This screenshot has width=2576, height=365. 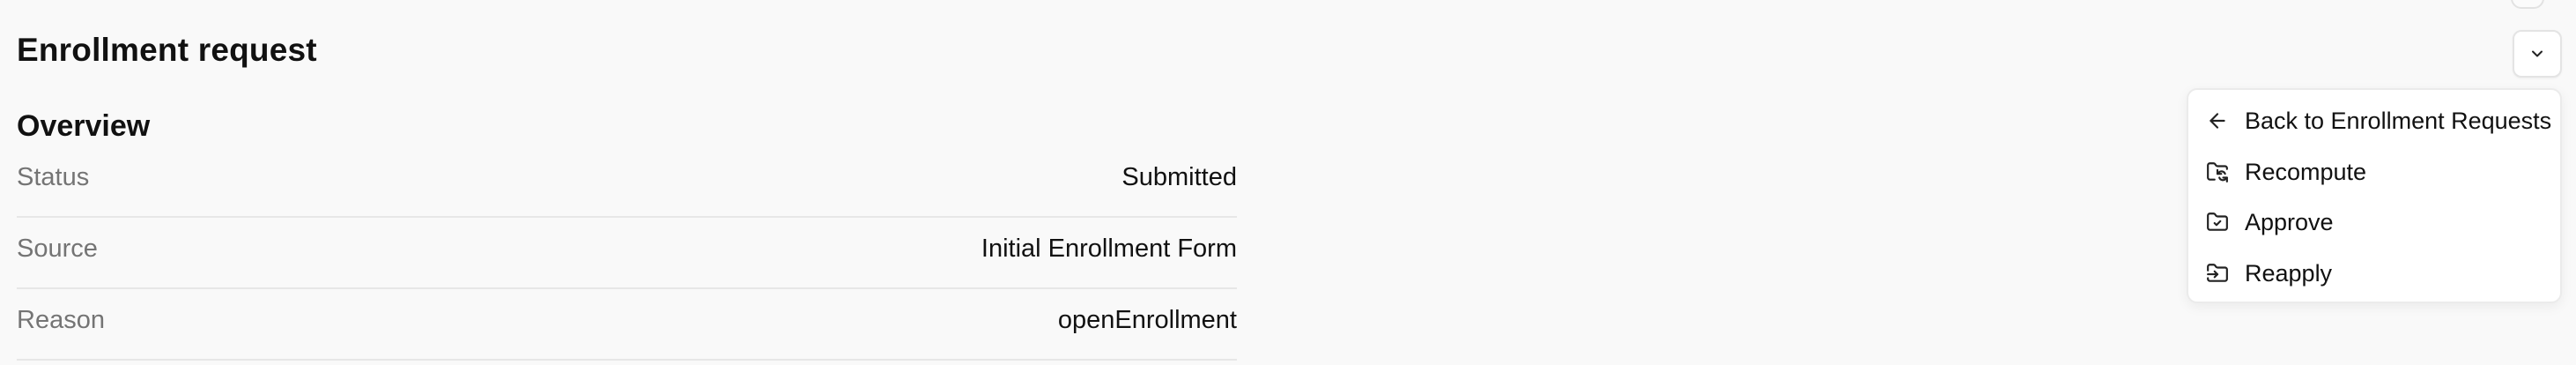 I want to click on overview-row-reason: Reason openEnrollment, so click(x=627, y=325).